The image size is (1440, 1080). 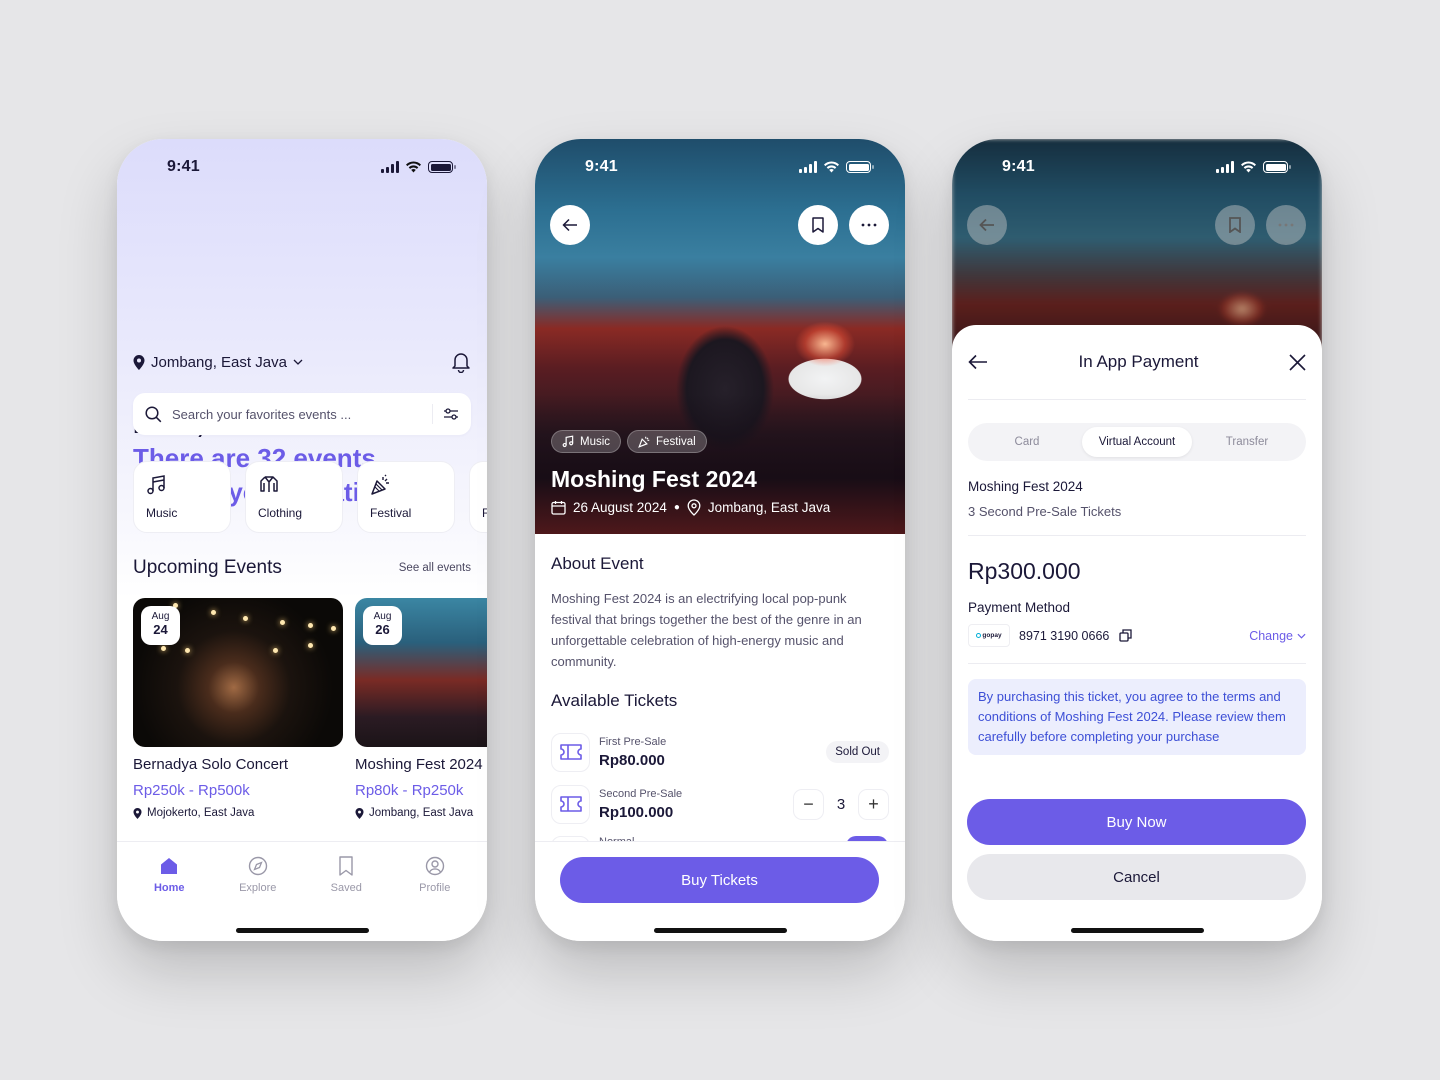 What do you see at coordinates (1297, 362) in the screenshot?
I see `close-icon` at bounding box center [1297, 362].